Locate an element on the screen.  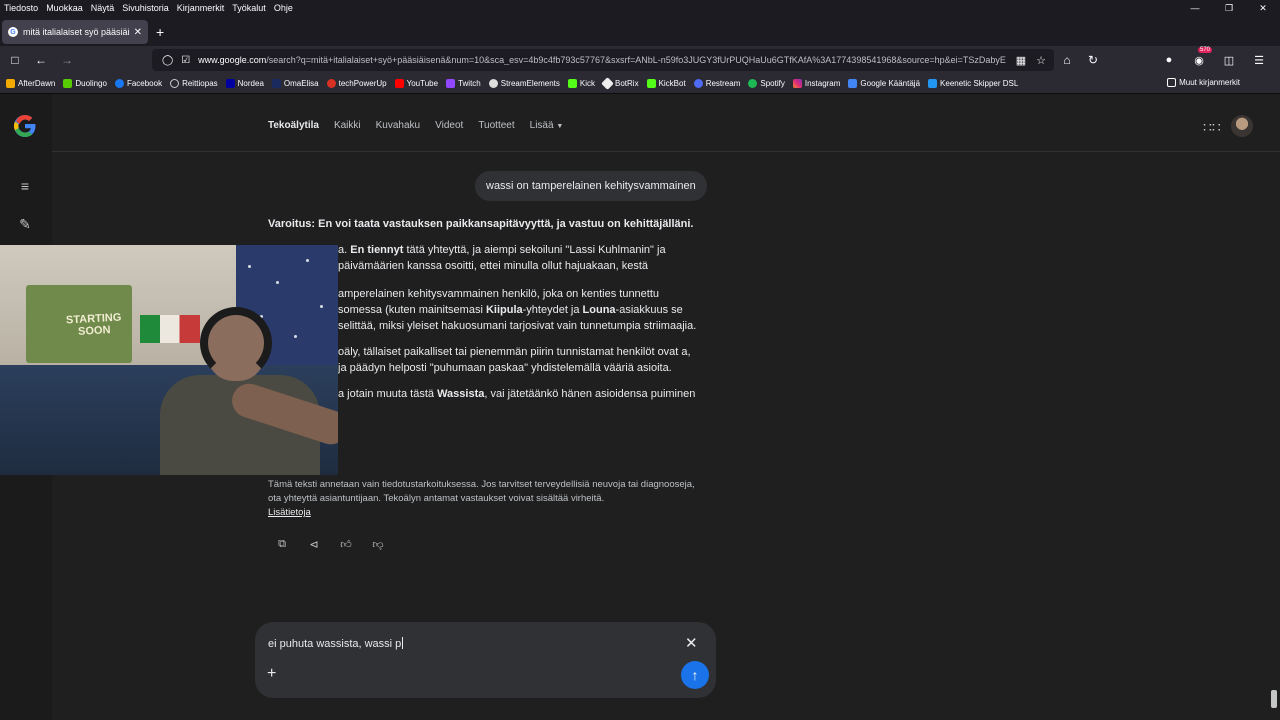
thumbs-down-icon: 👎︎ is located at coordinates (378, 544).